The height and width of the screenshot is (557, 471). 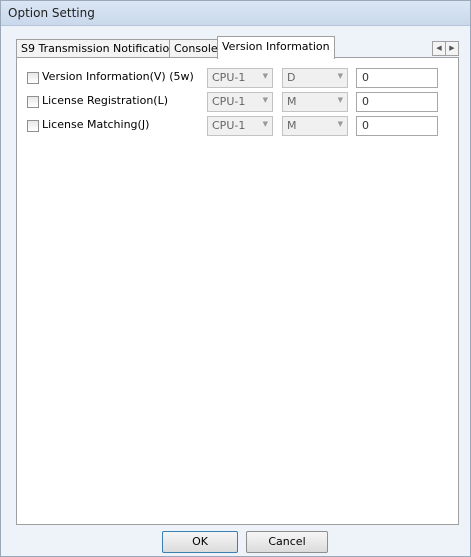 I want to click on tab-scroll-left-button: ◀, so click(x=439, y=48).